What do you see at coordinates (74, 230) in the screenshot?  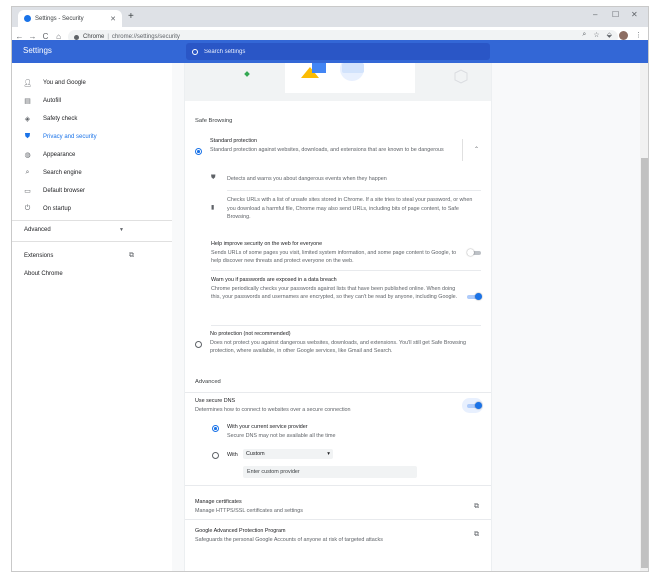 I see `sidebar-advanced-toggle: Advanced ▼` at bounding box center [74, 230].